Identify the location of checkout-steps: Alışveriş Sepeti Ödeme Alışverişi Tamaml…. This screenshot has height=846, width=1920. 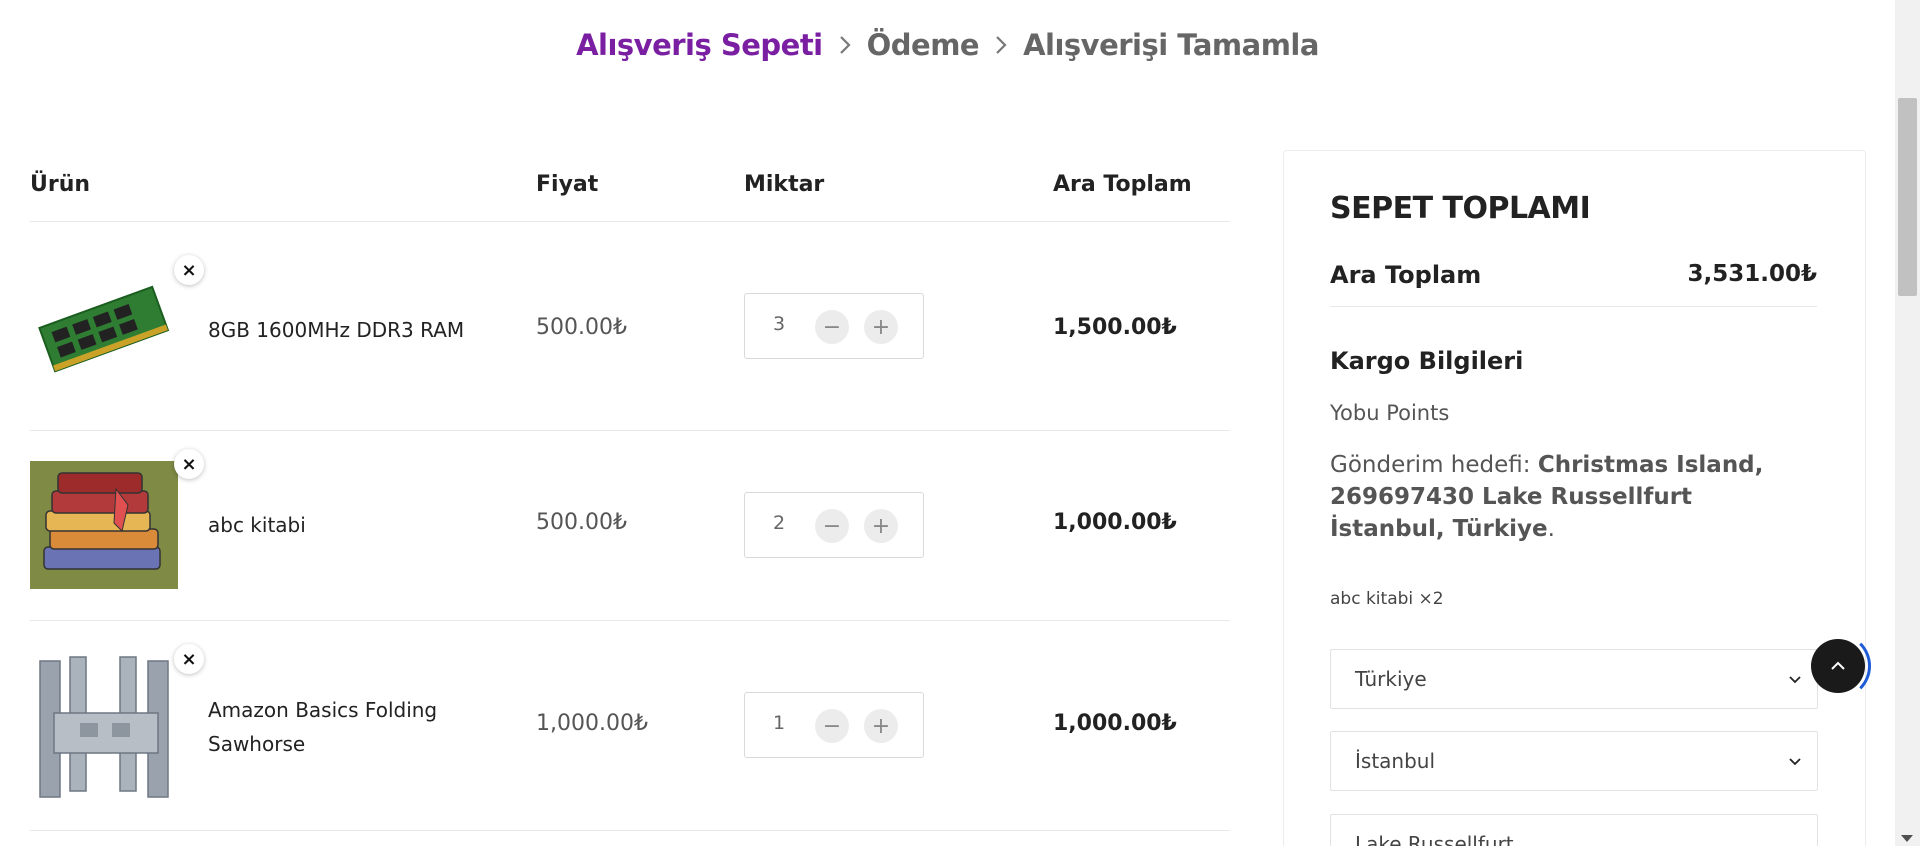
(947, 45).